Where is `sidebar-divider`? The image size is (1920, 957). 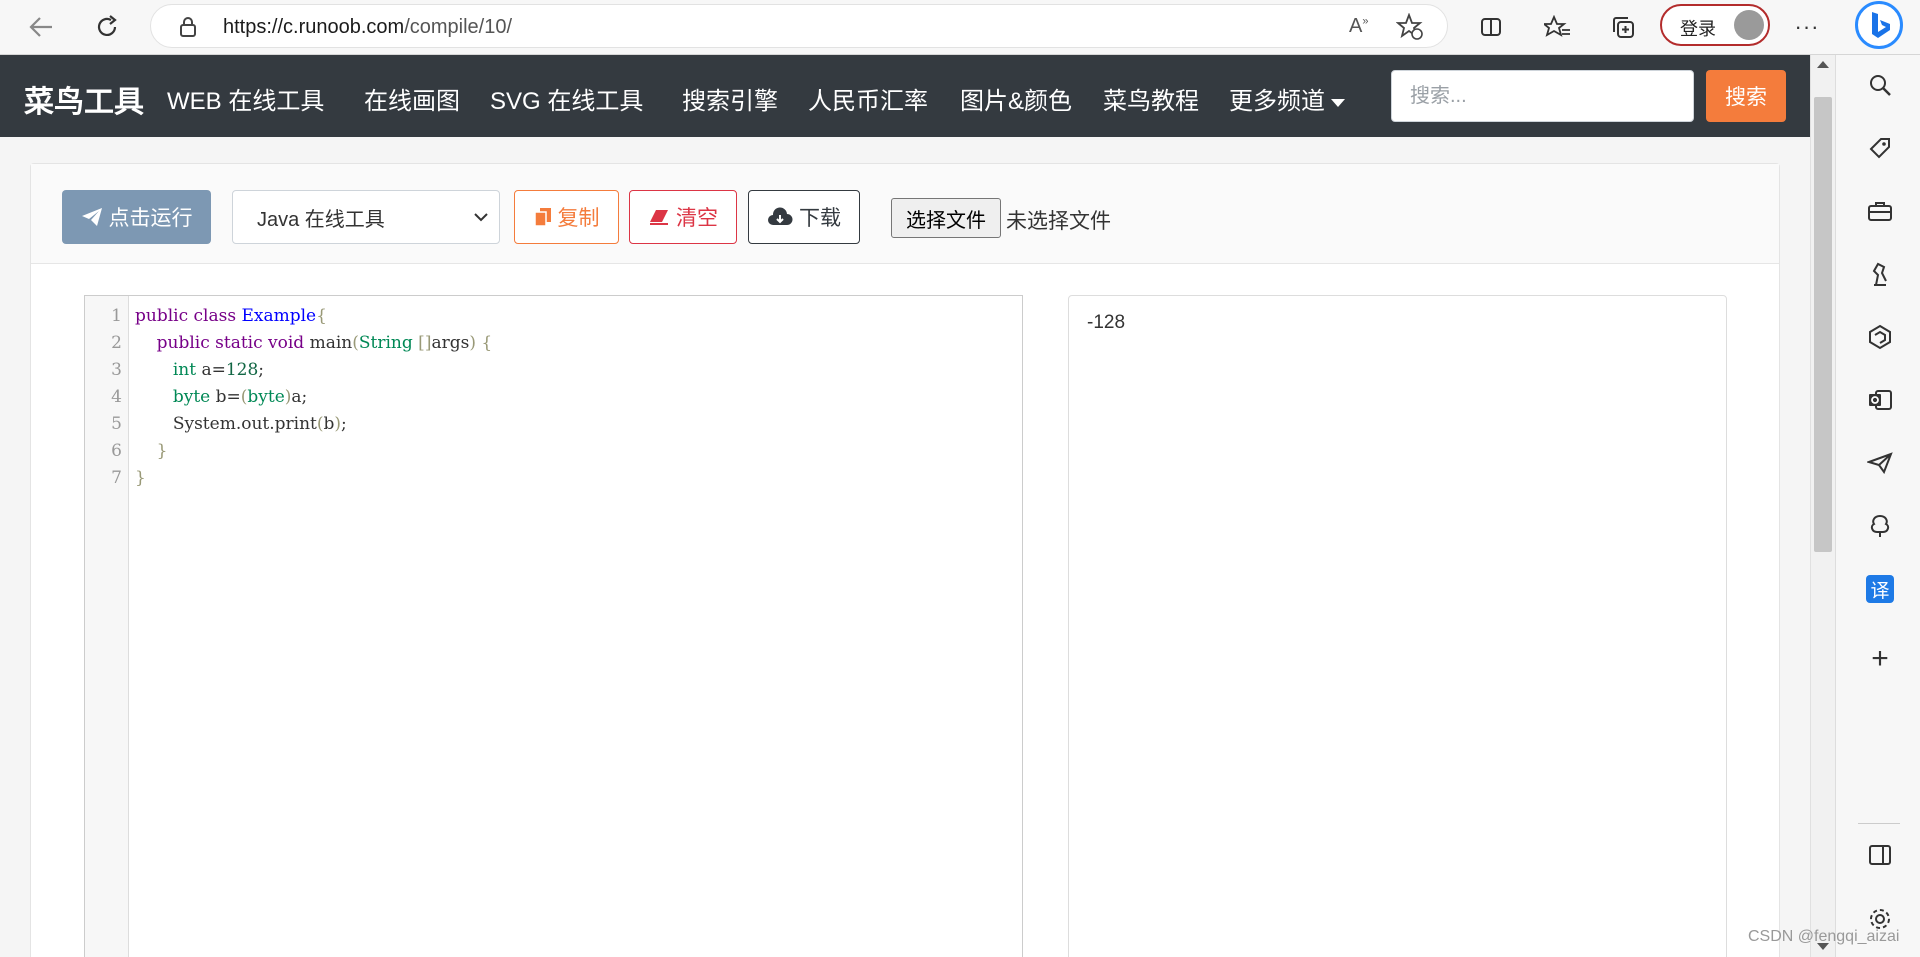
sidebar-divider is located at coordinates (1879, 823).